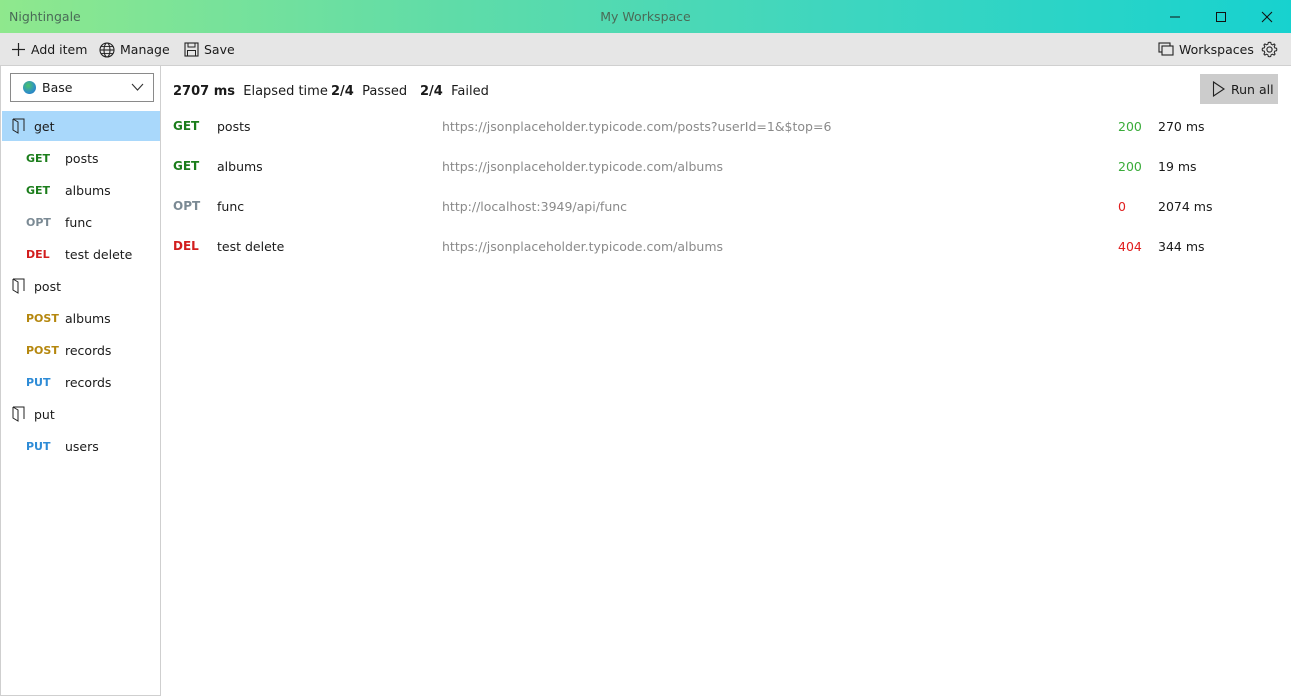  Describe the element at coordinates (385, 91) in the screenshot. I see `passed-label: Passed` at that location.